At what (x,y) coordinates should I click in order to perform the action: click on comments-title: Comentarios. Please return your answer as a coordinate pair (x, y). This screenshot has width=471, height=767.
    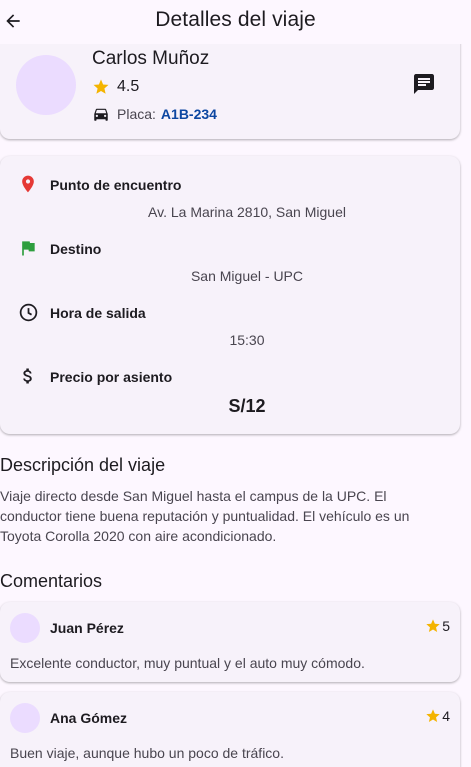
    Looking at the image, I should click on (51, 581).